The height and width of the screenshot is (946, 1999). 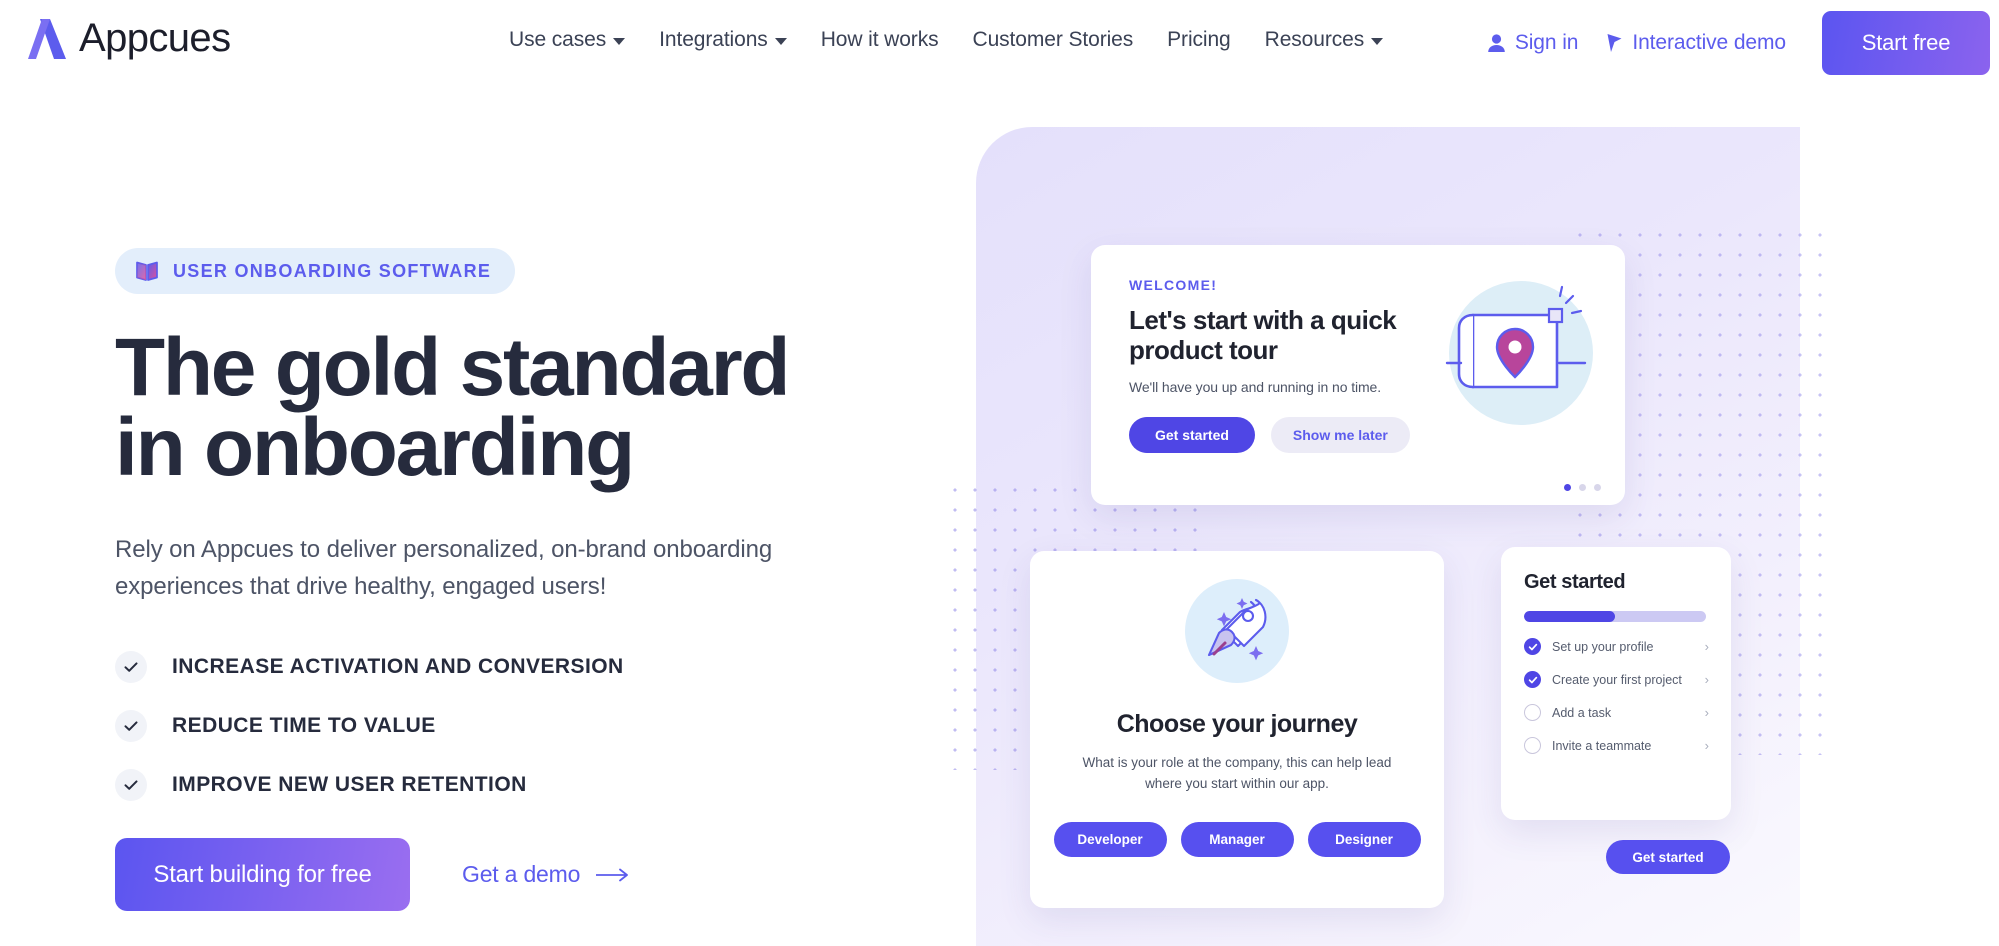 I want to click on checklist-item: Add a task ›, so click(x=1616, y=712).